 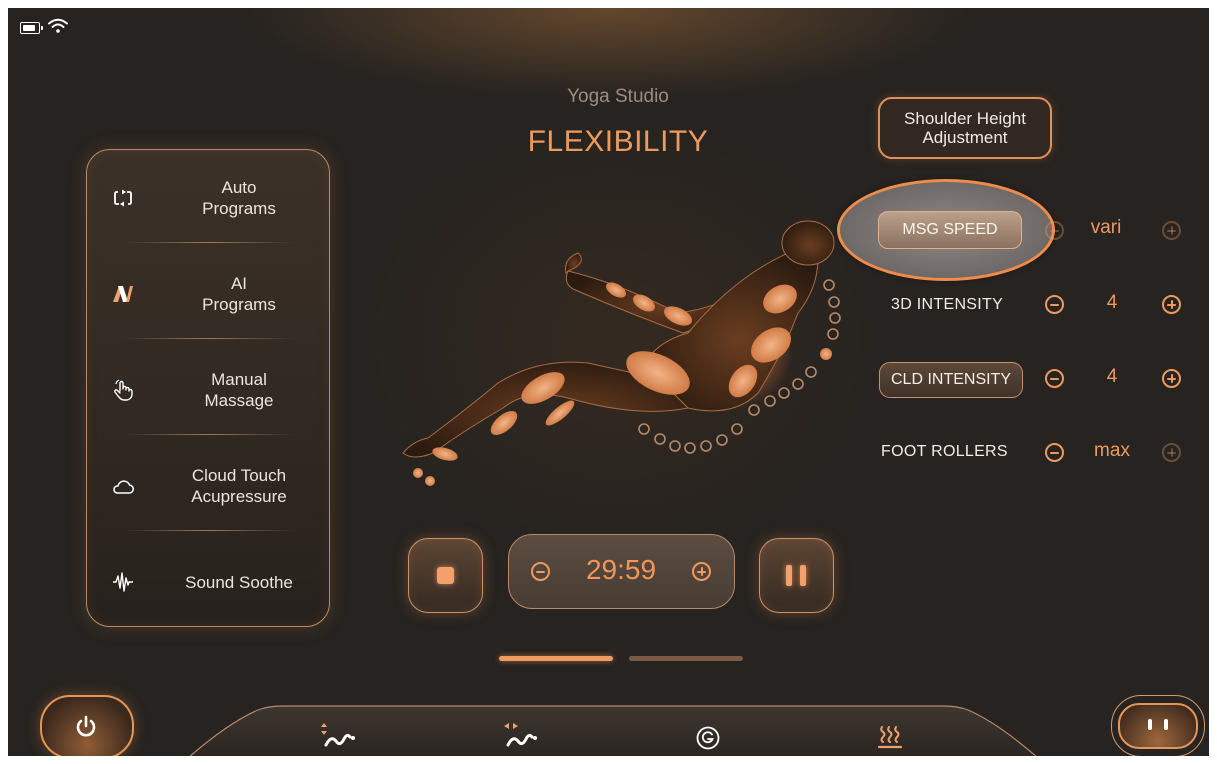 I want to click on msg-speed-button: MSG SPEED, so click(x=950, y=230).